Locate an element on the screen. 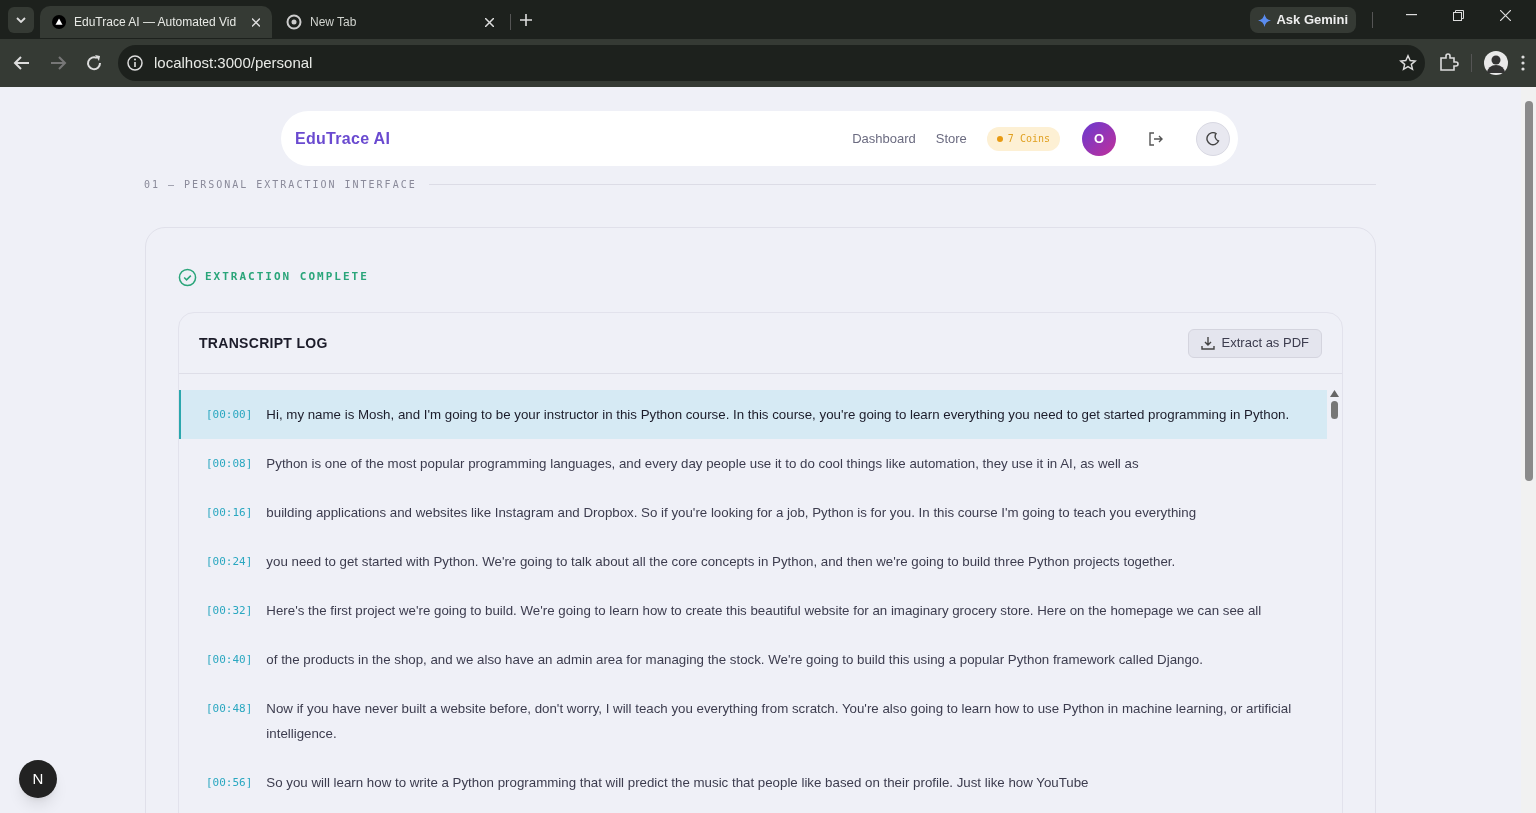 This screenshot has height=813, width=1536. tab-title: New Tab is located at coordinates (333, 22).